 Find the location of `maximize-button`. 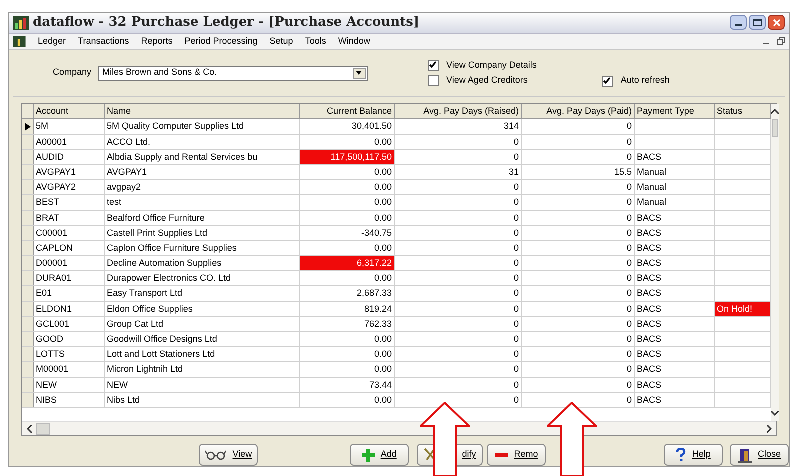

maximize-button is located at coordinates (757, 22).